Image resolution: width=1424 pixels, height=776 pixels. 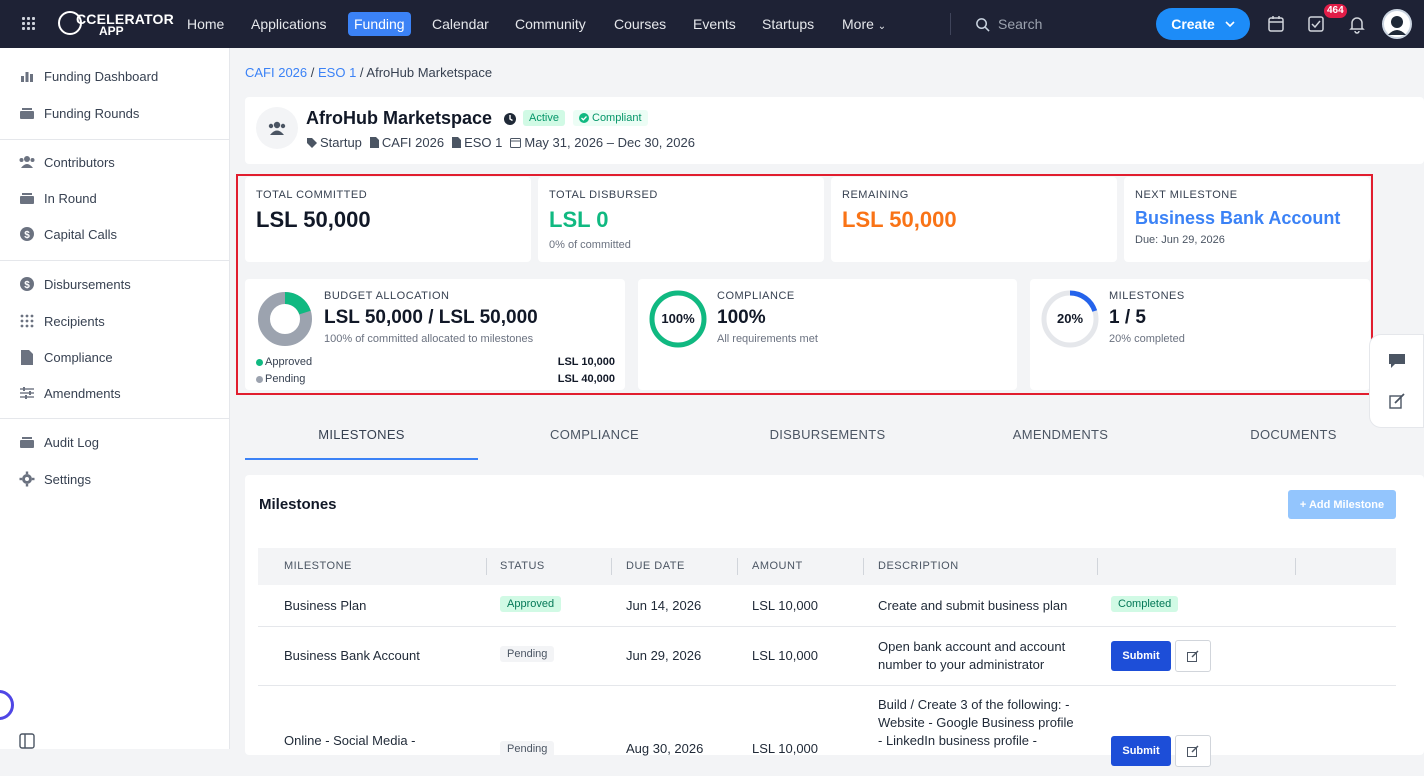 What do you see at coordinates (527, 654) in the screenshot?
I see `status-badge: Pending` at bounding box center [527, 654].